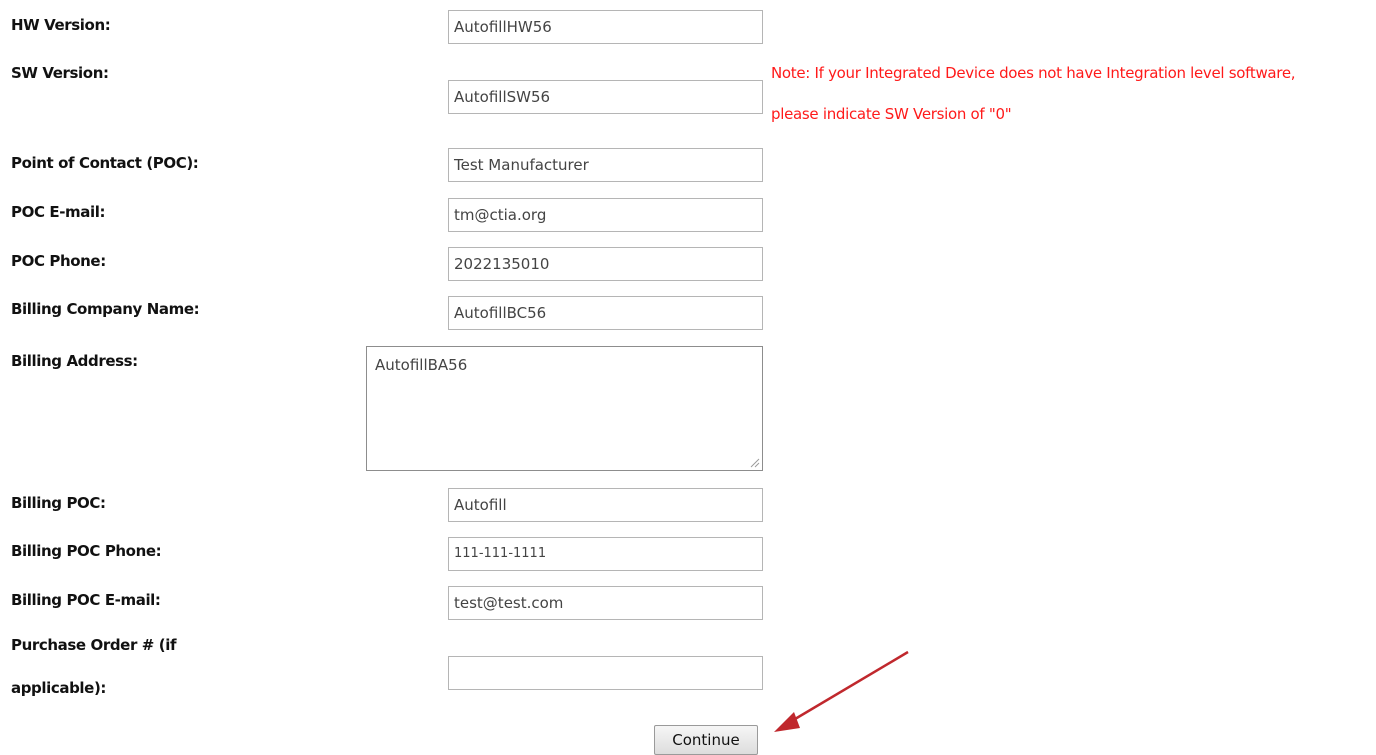 This screenshot has width=1376, height=755. Describe the element at coordinates (605, 313) in the screenshot. I see `billing-company-input: AutofillBC56` at that location.